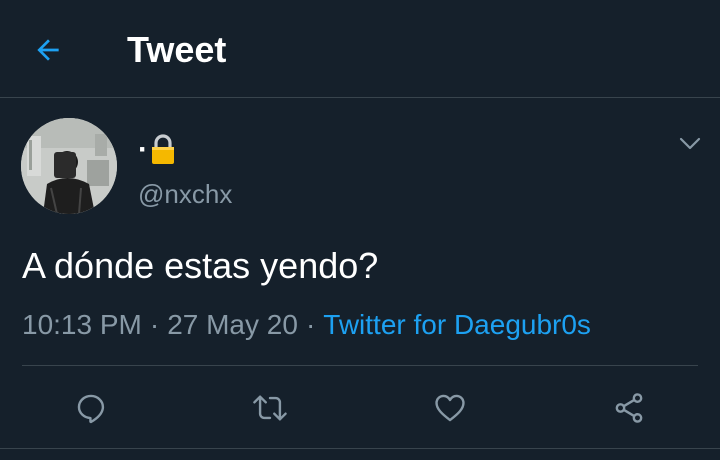 This screenshot has width=720, height=460. Describe the element at coordinates (200, 265) in the screenshot. I see `tweet-text: A dónde estas yendo?` at that location.